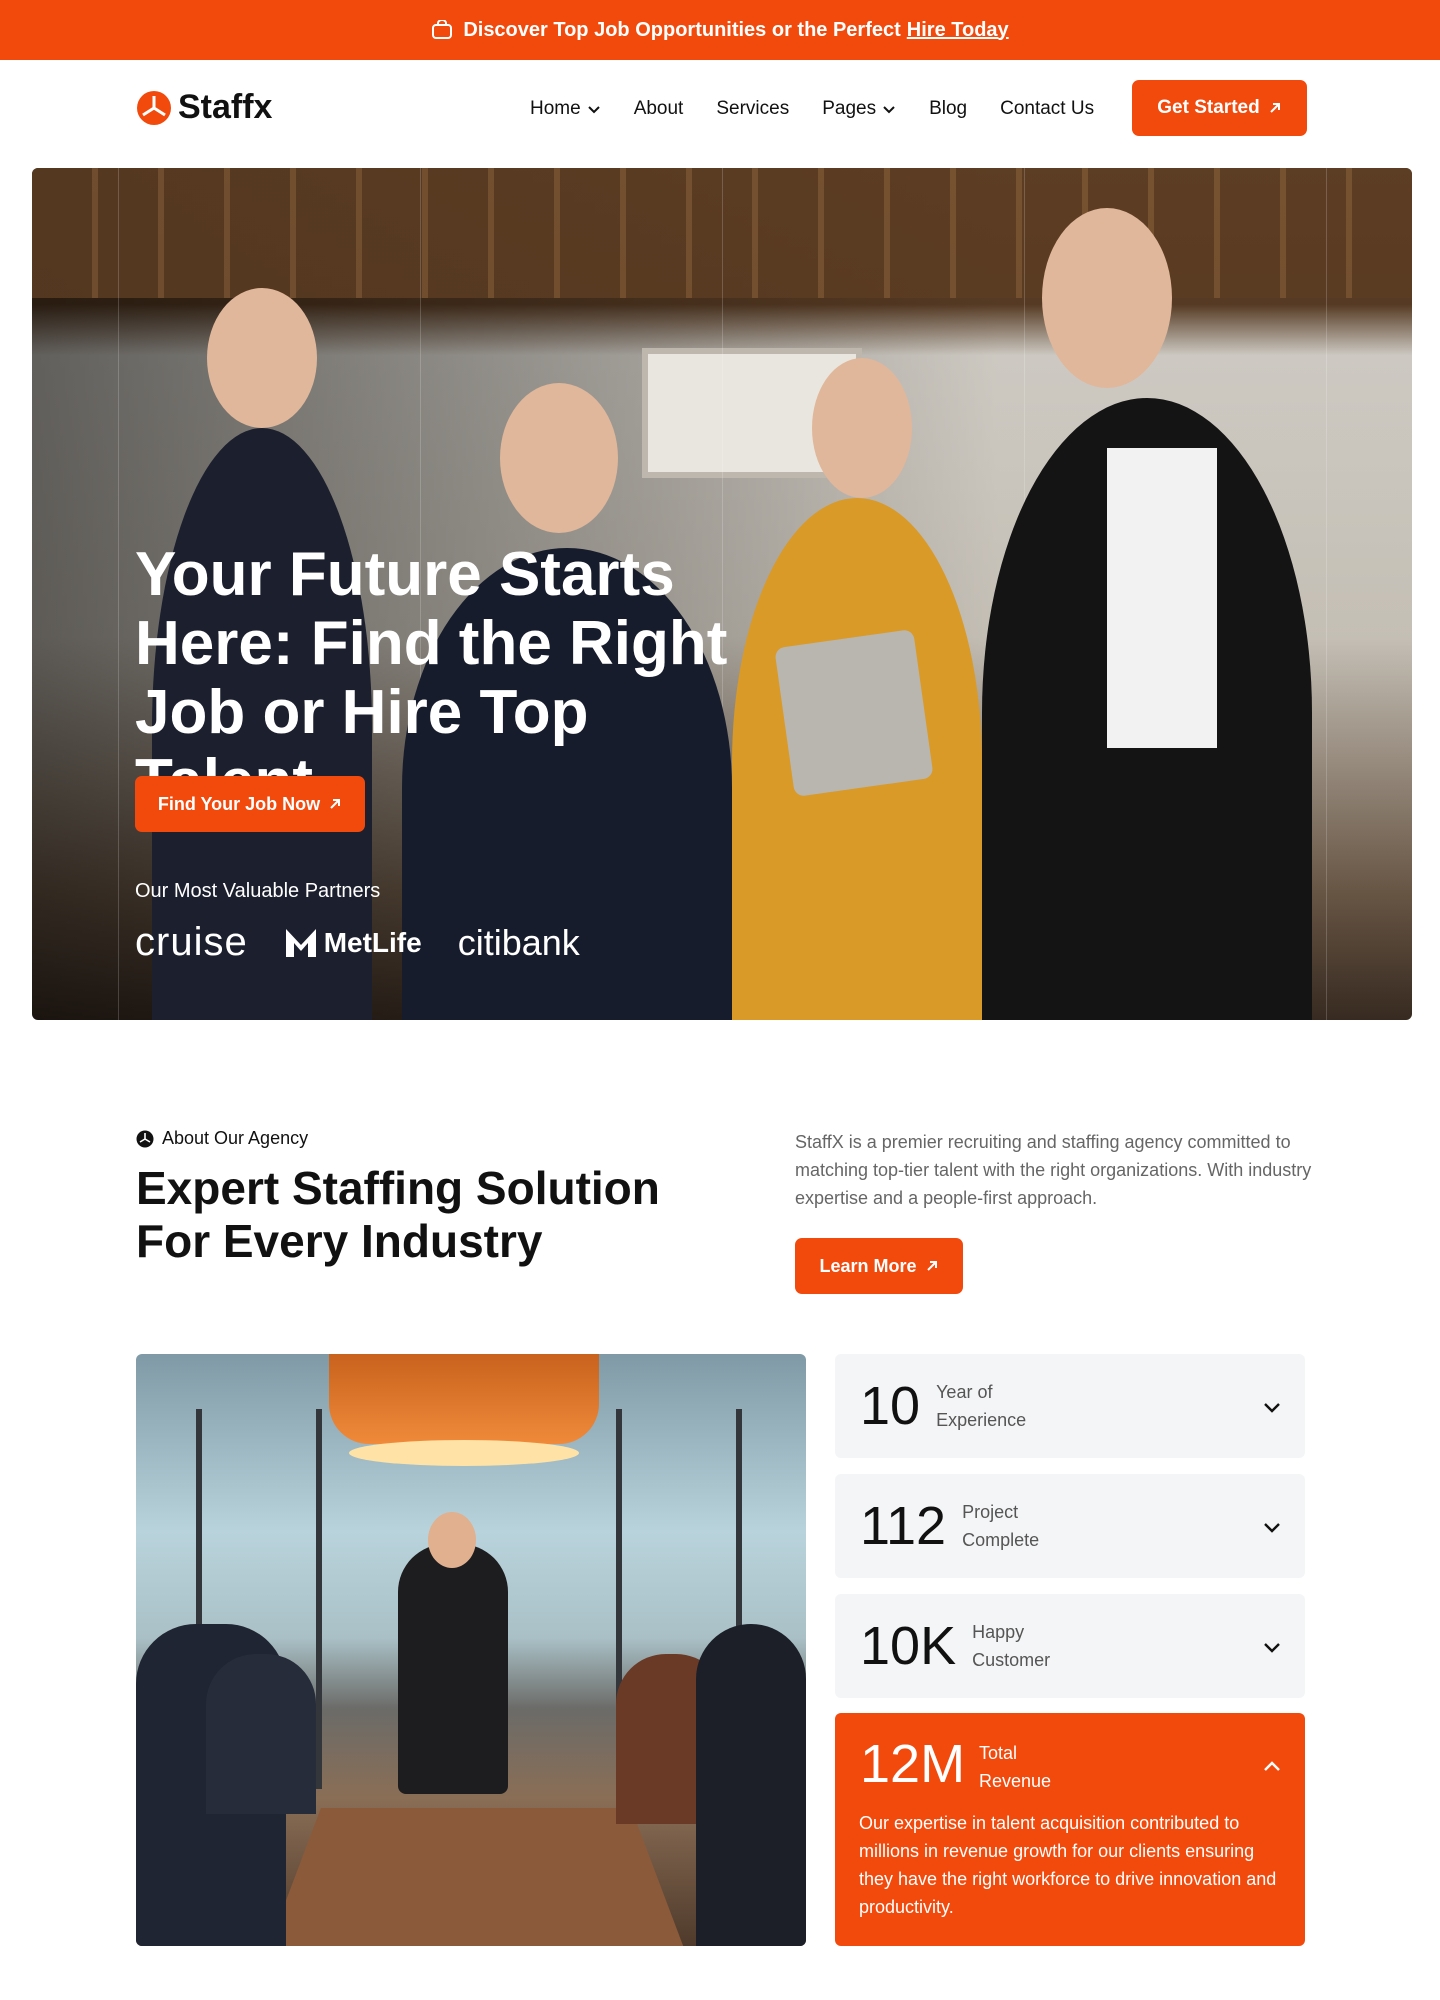 The width and height of the screenshot is (1440, 2000). What do you see at coordinates (913, 1764) in the screenshot?
I see `stat-value: 12M` at bounding box center [913, 1764].